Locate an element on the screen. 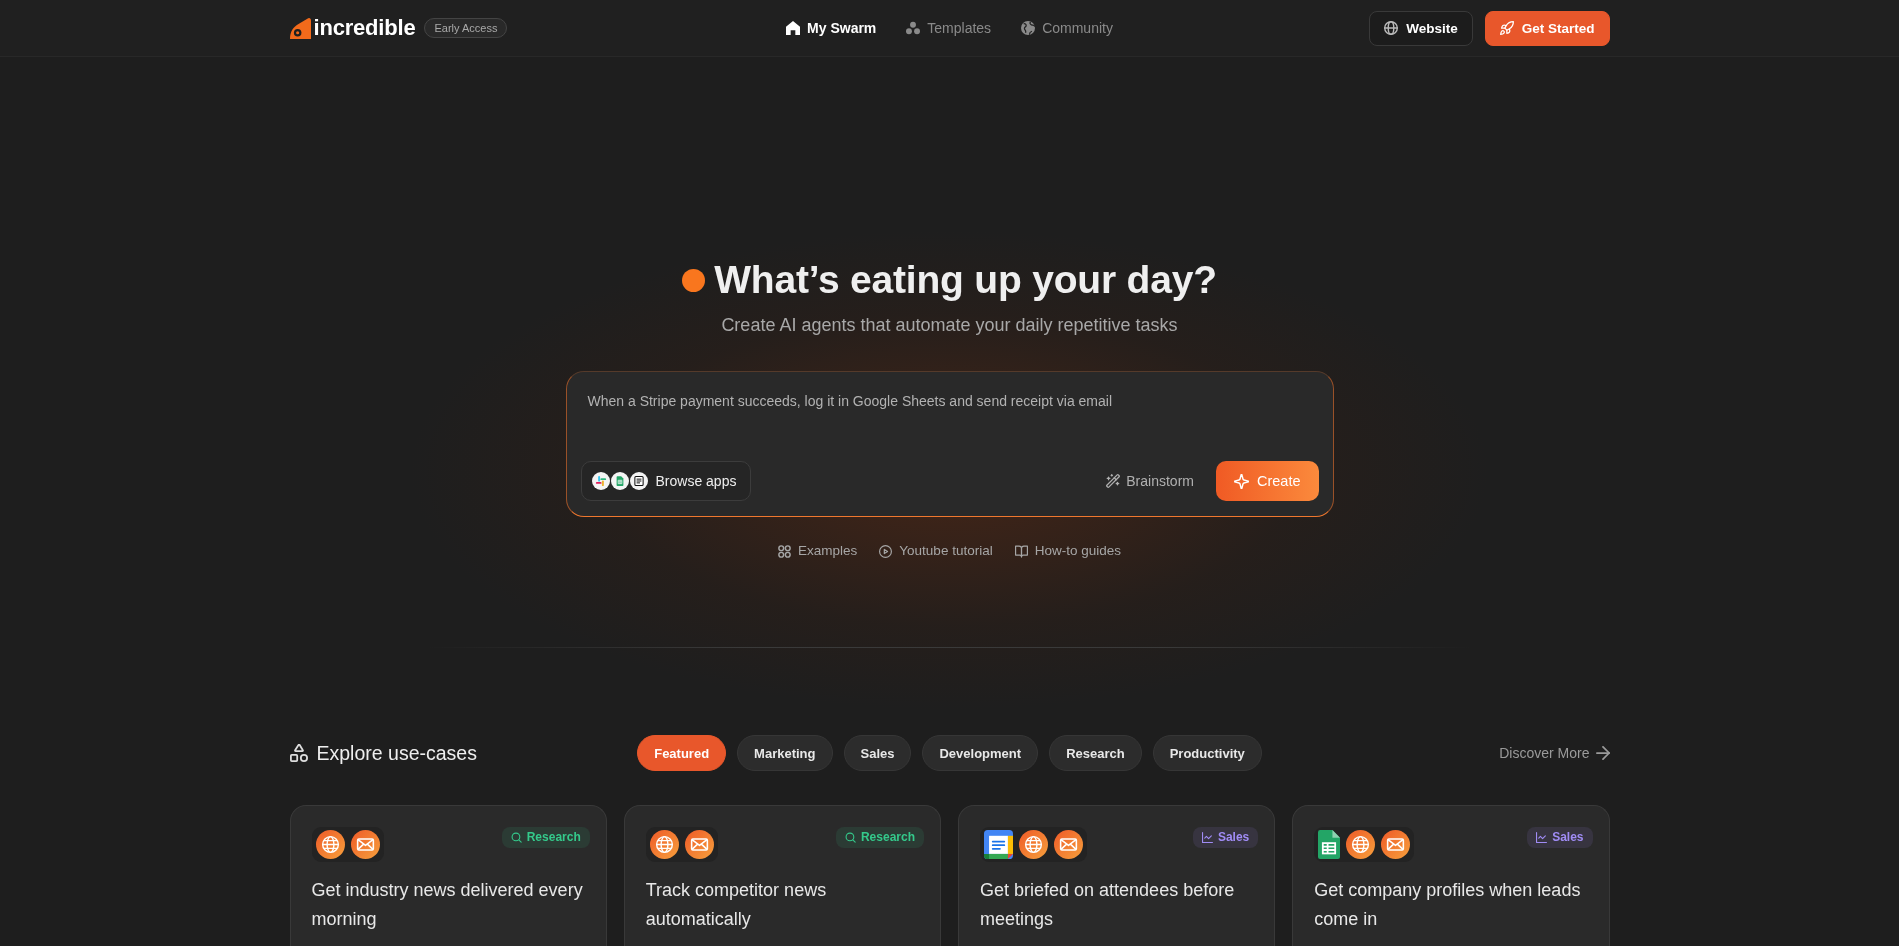  filter-tab: Research is located at coordinates (1095, 753).